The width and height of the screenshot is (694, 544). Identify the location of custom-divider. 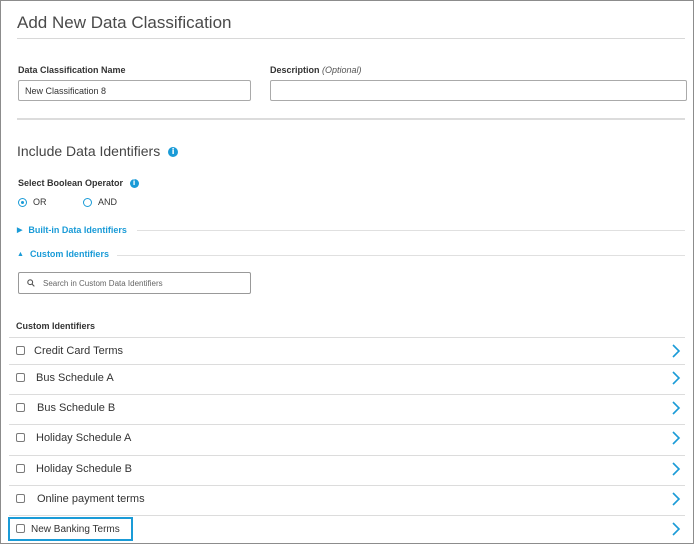
(401, 255).